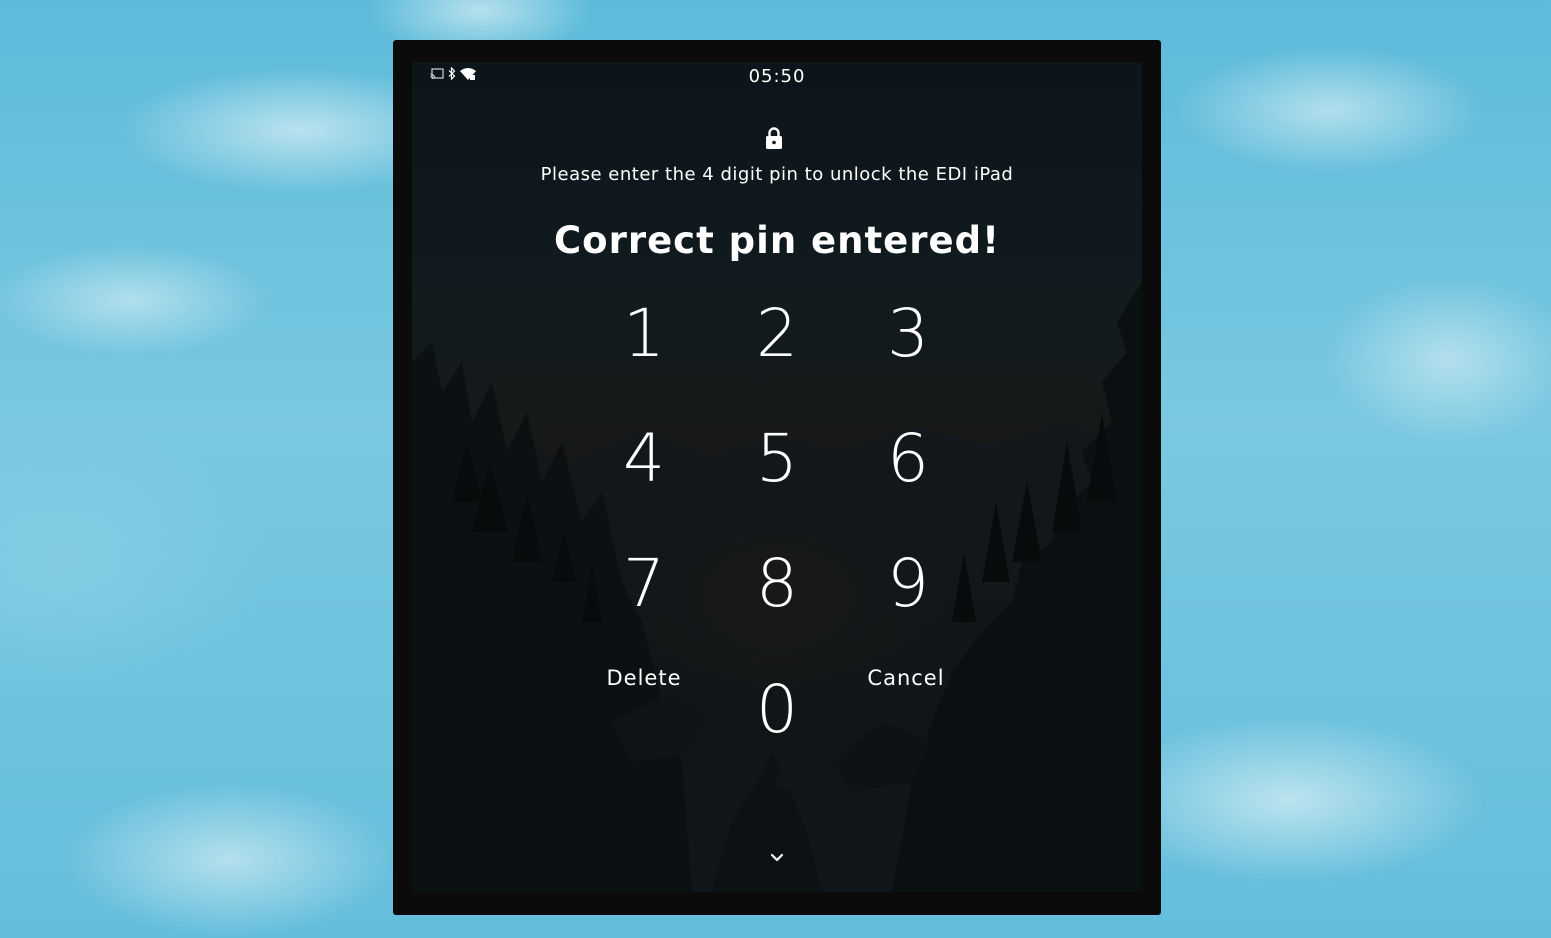  What do you see at coordinates (906, 678) in the screenshot?
I see `cancel-button: Cancel` at bounding box center [906, 678].